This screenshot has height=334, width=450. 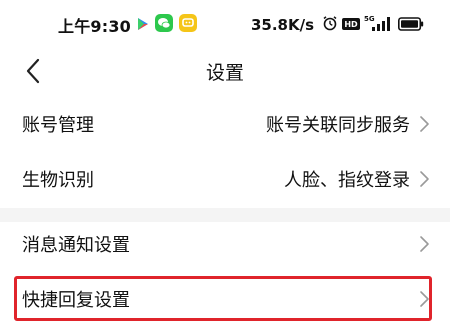 What do you see at coordinates (369, 19) in the screenshot?
I see `network-label: 5G` at bounding box center [369, 19].